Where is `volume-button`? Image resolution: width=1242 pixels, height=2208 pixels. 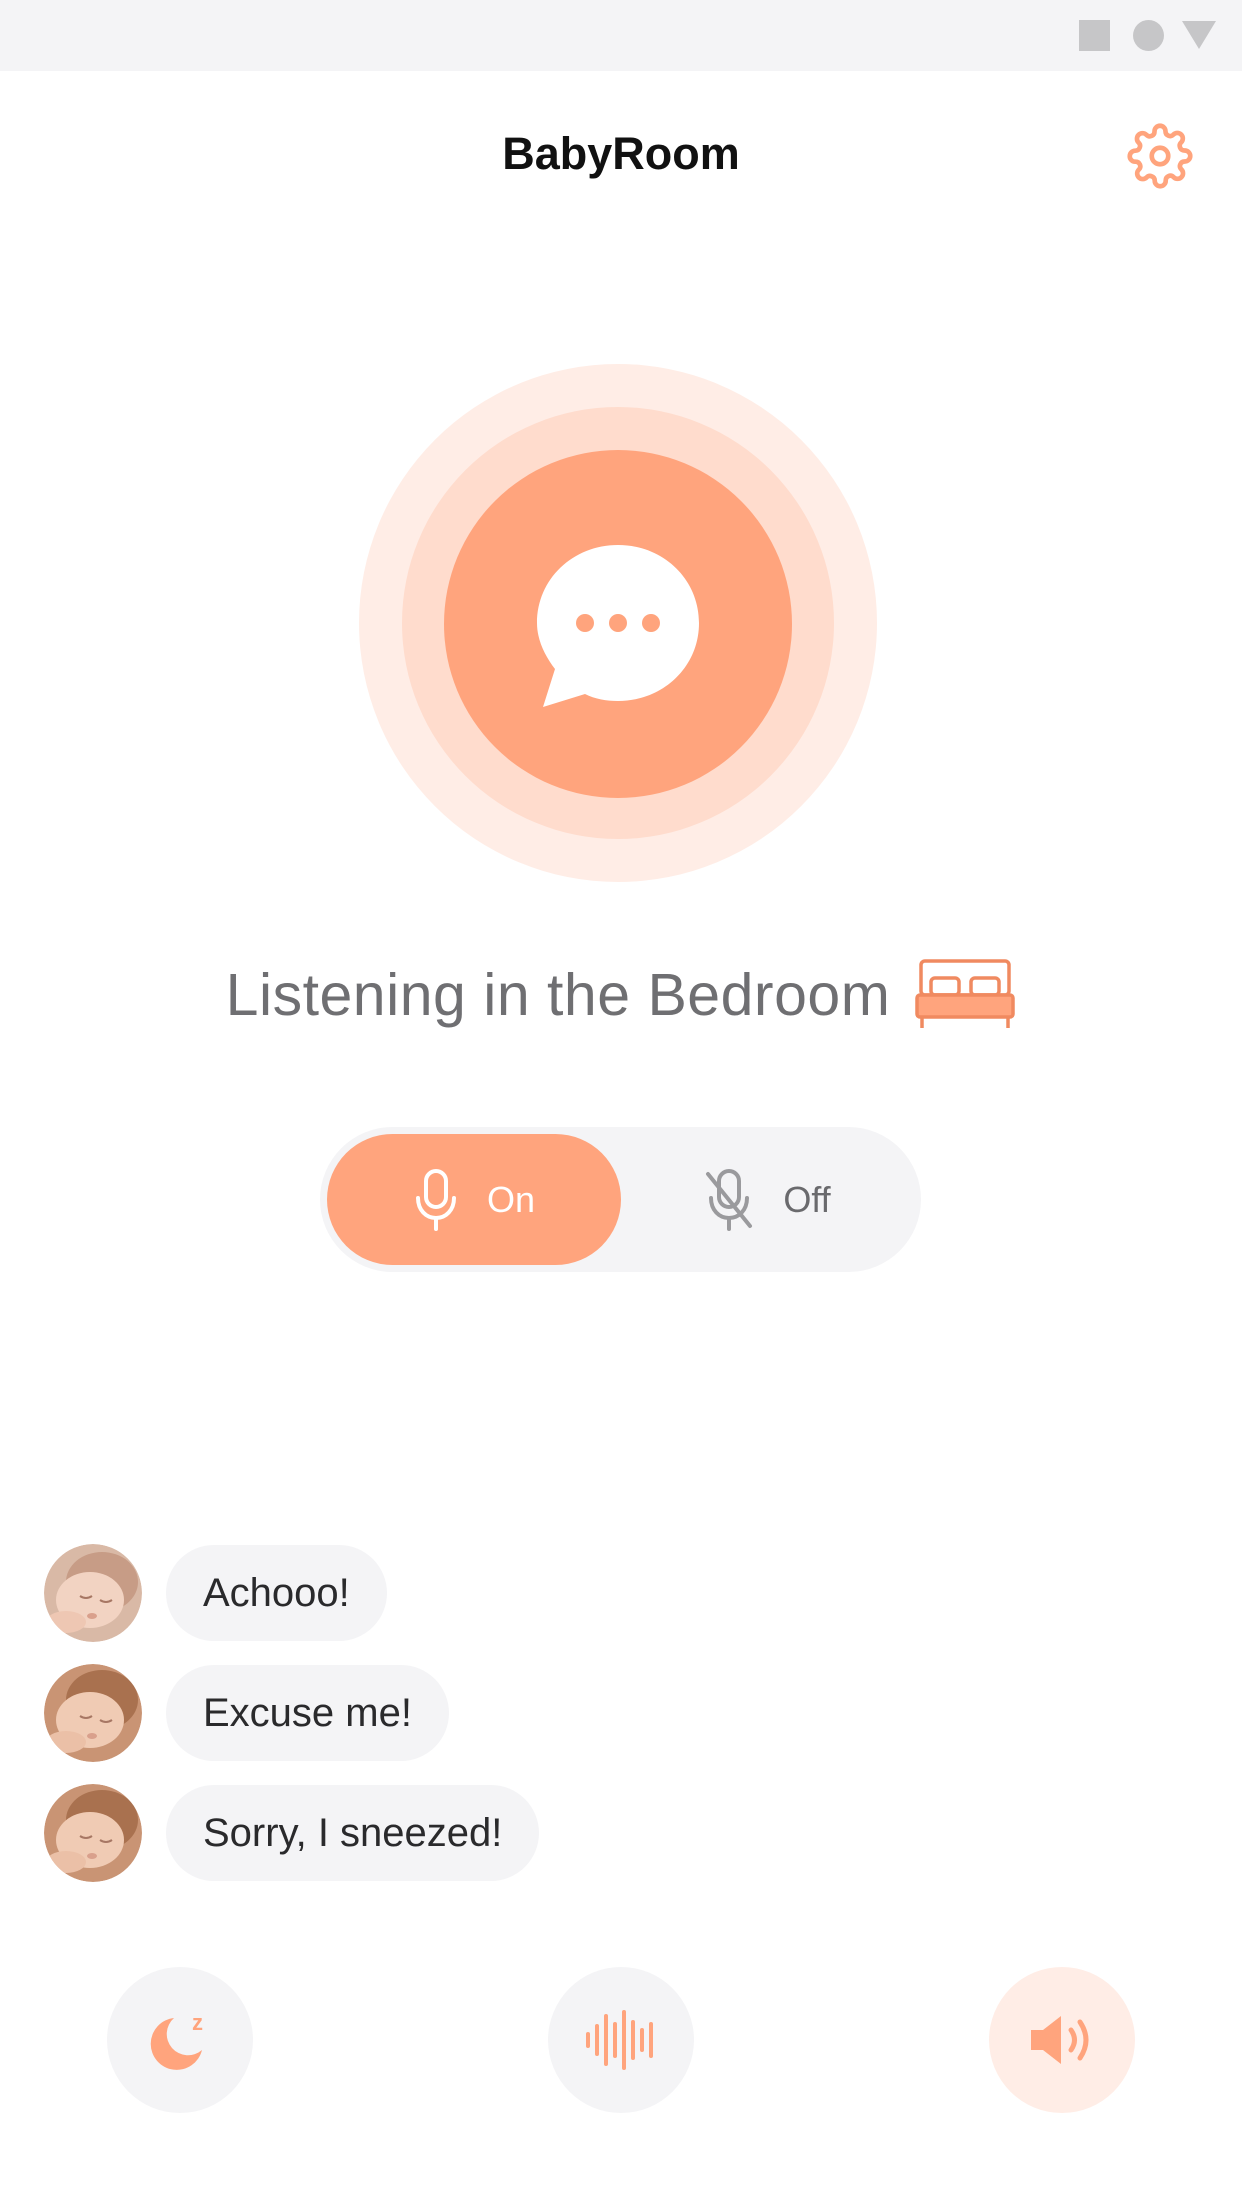 volume-button is located at coordinates (1062, 2040).